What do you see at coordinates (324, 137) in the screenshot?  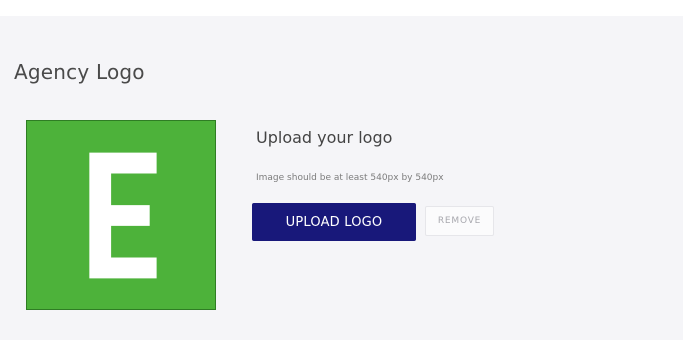 I see `upload-title: Upload your logo` at bounding box center [324, 137].